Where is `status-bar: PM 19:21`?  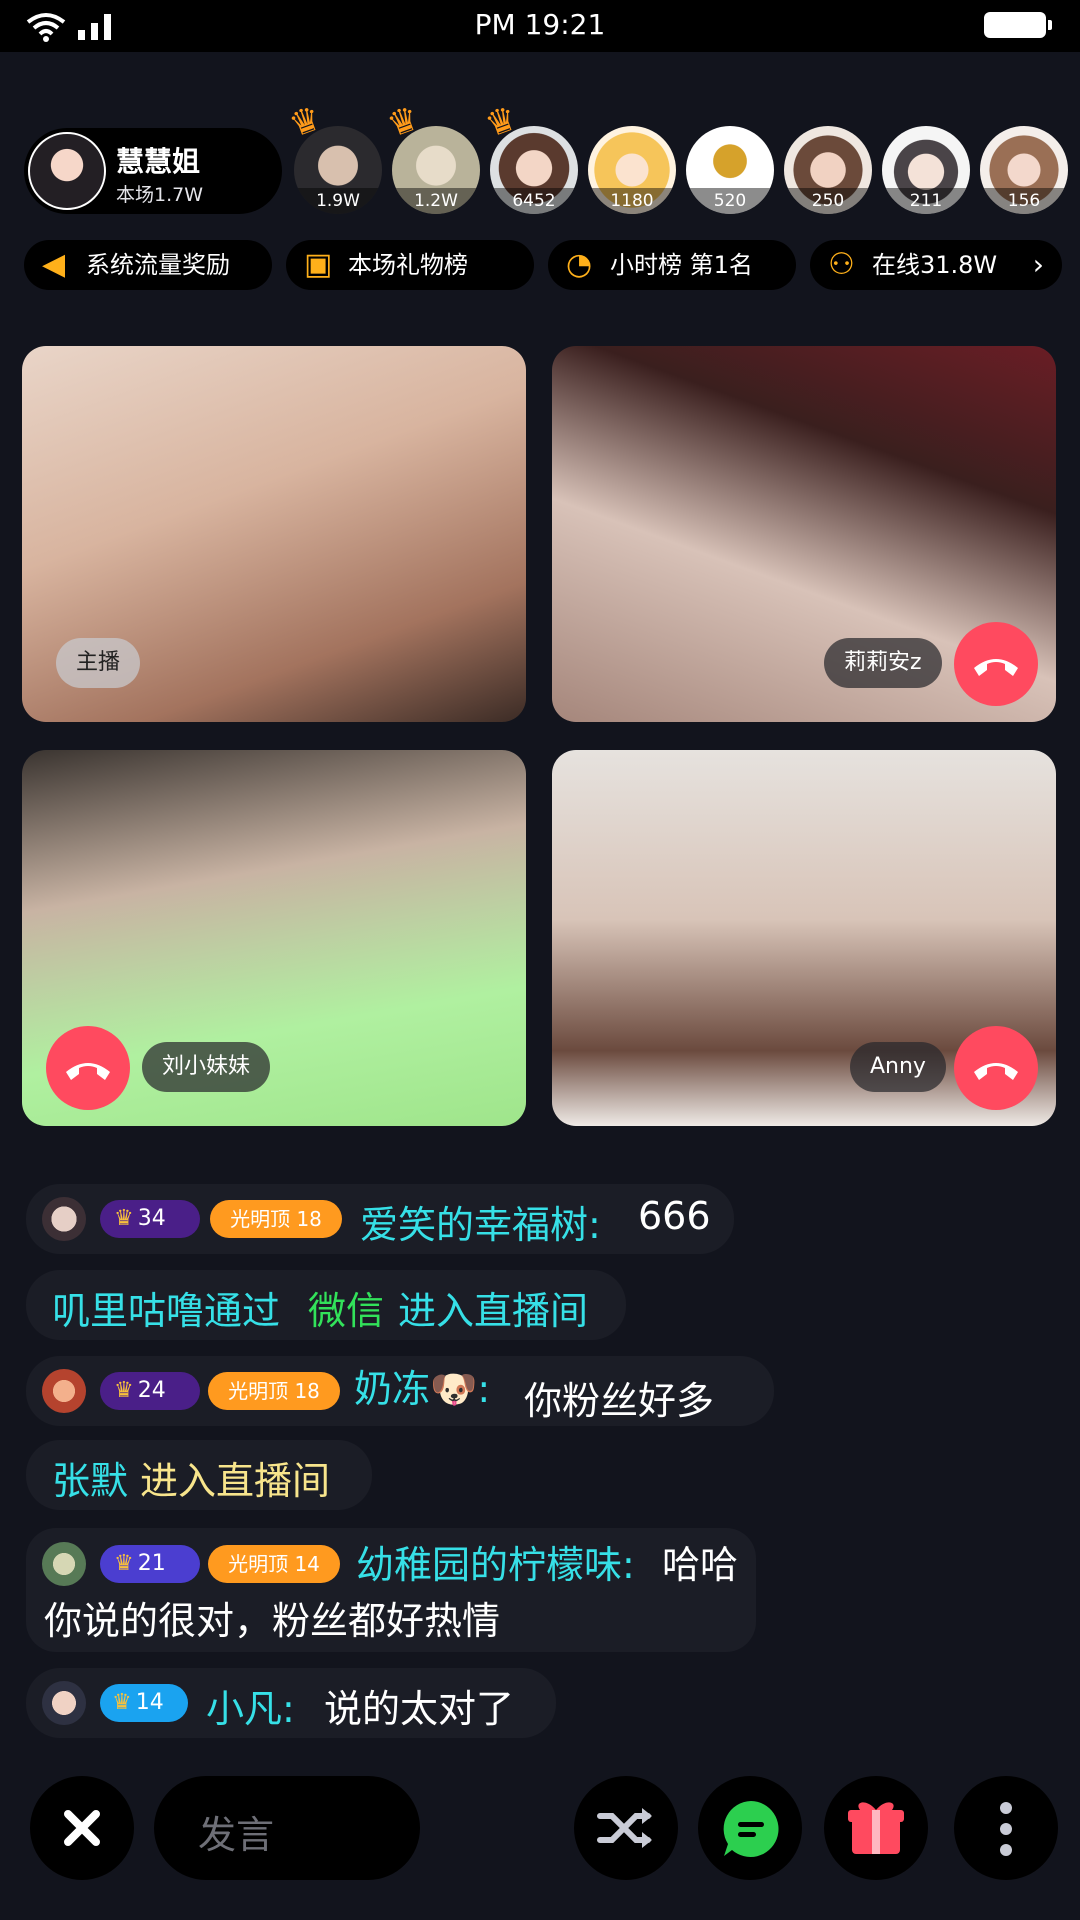
status-bar: PM 19:21 is located at coordinates (540, 26).